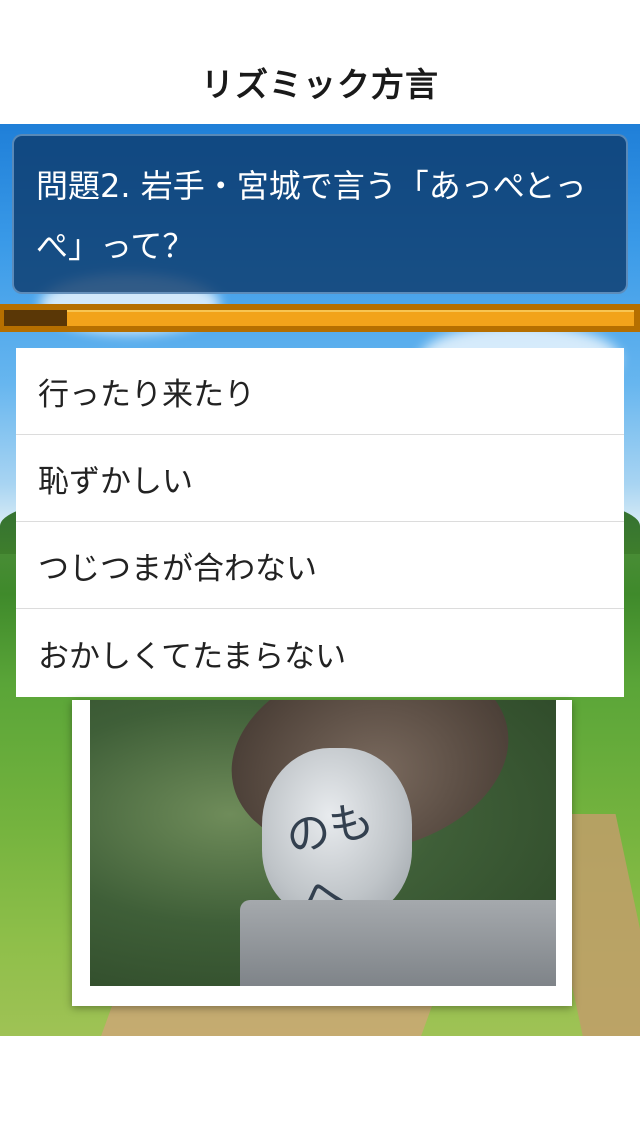 The height and width of the screenshot is (1136, 640). What do you see at coordinates (320, 478) in the screenshot?
I see `answer-option-2: 恥ずかしい` at bounding box center [320, 478].